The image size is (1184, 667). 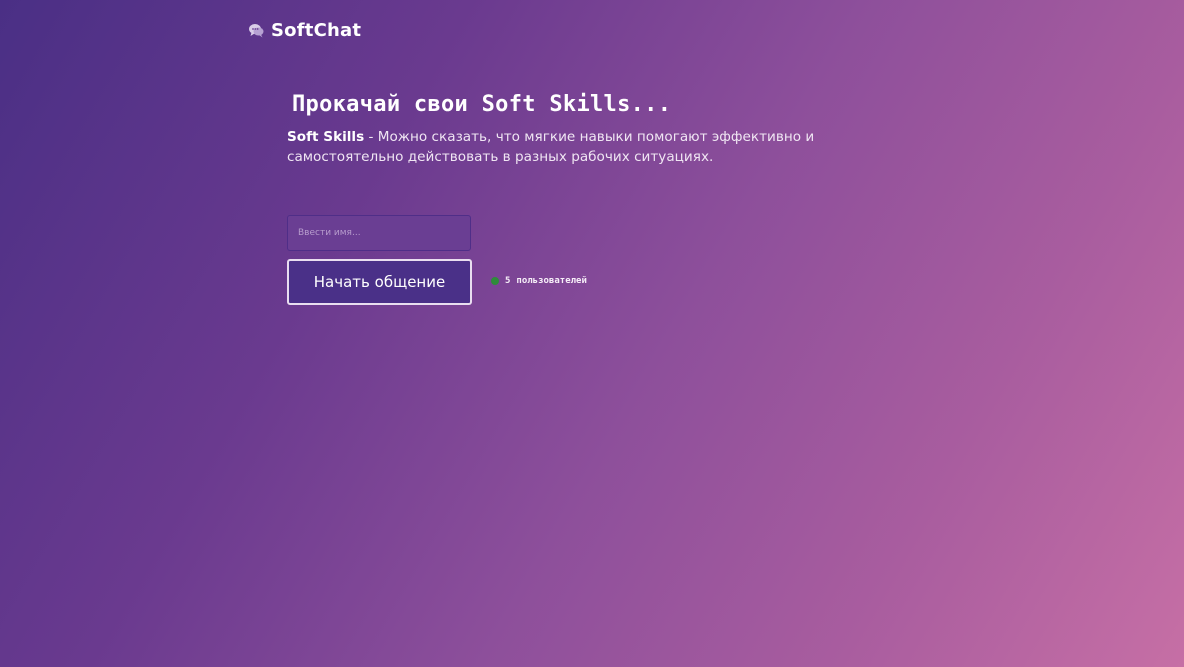 What do you see at coordinates (326, 137) in the screenshot?
I see `hero-term: Soft Skills` at bounding box center [326, 137].